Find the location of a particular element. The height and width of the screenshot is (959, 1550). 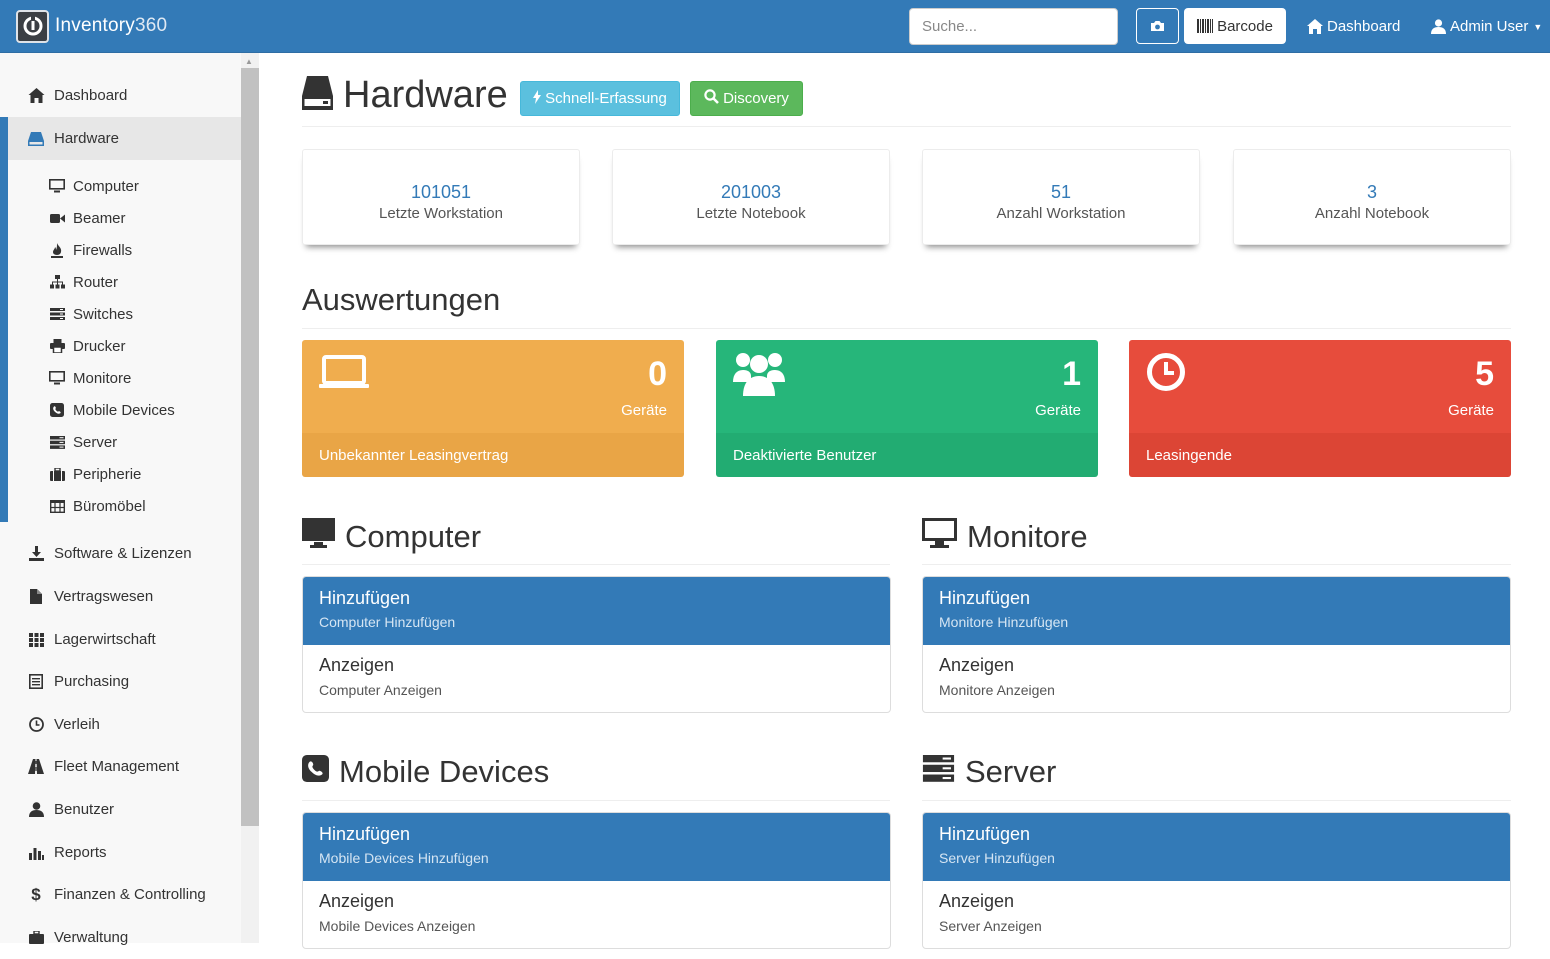

sidebar-item-label: Lagerwirtschaft is located at coordinates (105, 639).